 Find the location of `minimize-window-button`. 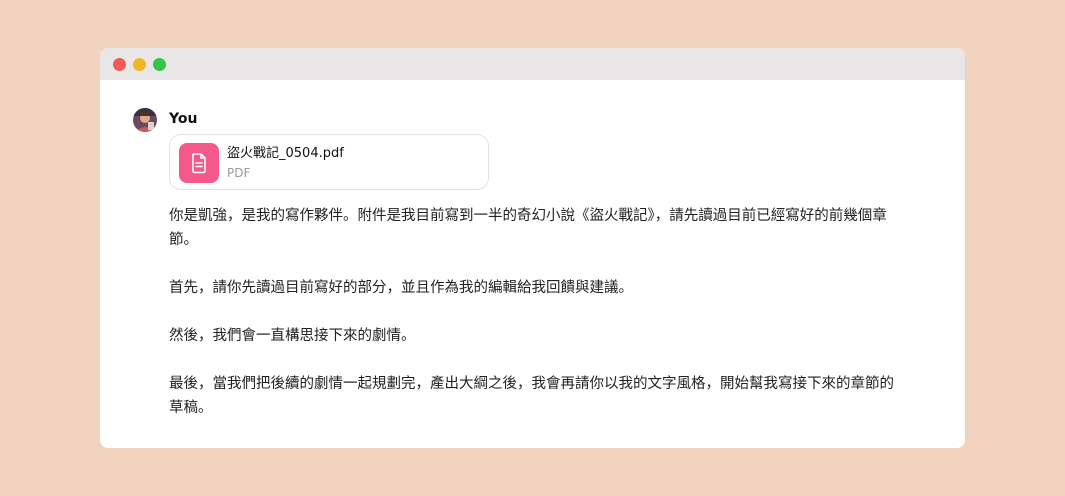

minimize-window-button is located at coordinates (139, 64).